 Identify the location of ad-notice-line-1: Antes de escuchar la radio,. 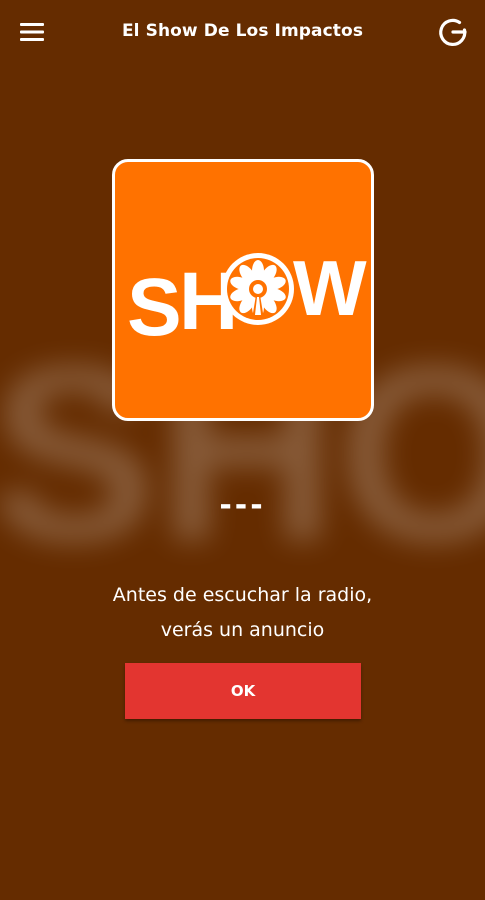
(242, 595).